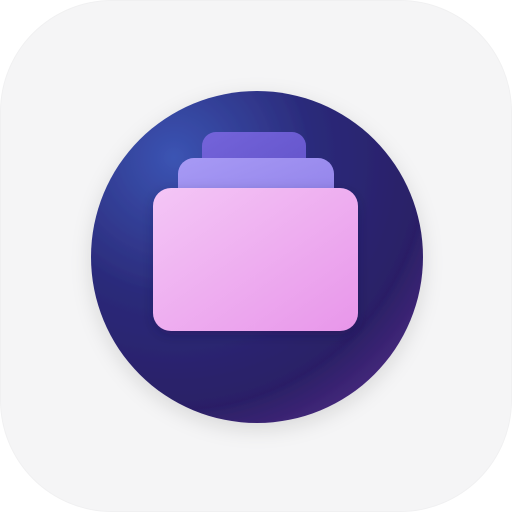  Describe the element at coordinates (255, 259) in the screenshot. I see `front-card-icon` at that location.